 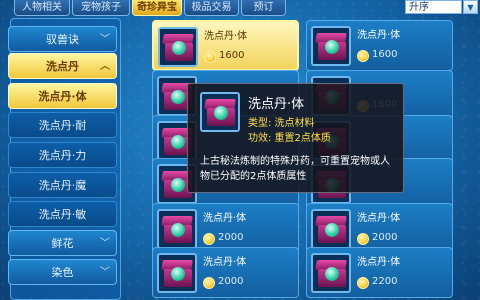 I want to click on tooltip-description: 上古秘法炼制的特殊丹药，可重置宠物或人物已分配的2点体质属性, so click(x=295, y=169).